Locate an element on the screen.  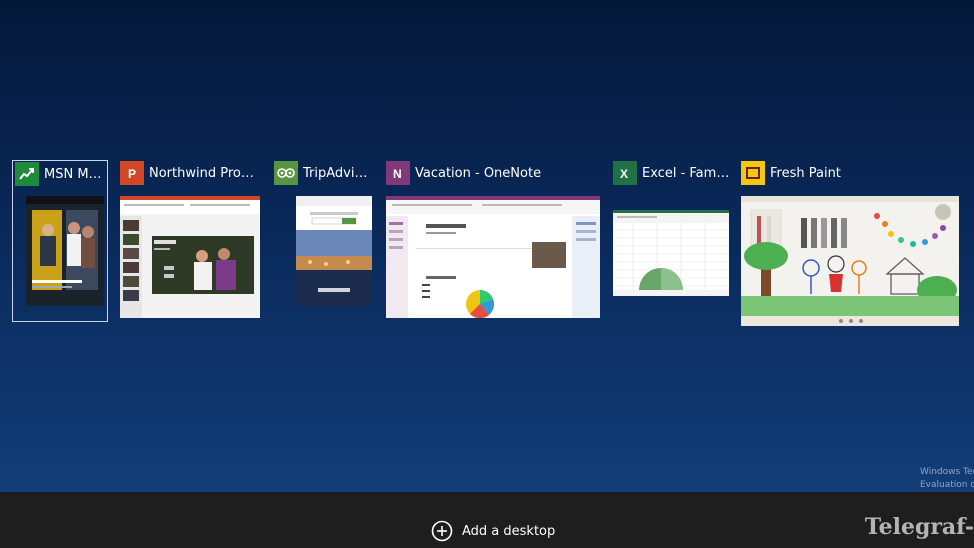
window-vacation-onenote: N Vacation - OneNote is located at coordinates (493, 241).